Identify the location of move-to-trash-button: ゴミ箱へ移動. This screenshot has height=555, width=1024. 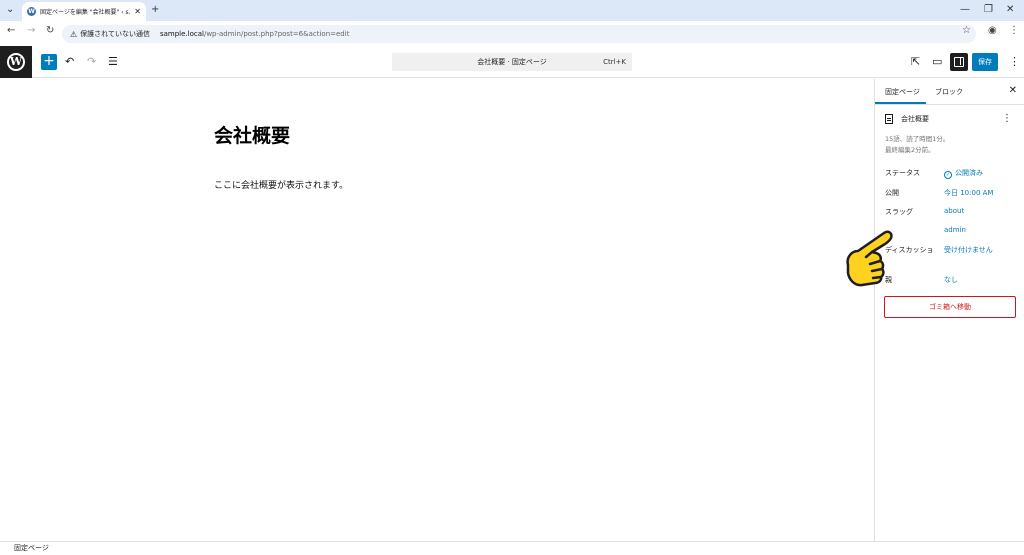
(950, 307).